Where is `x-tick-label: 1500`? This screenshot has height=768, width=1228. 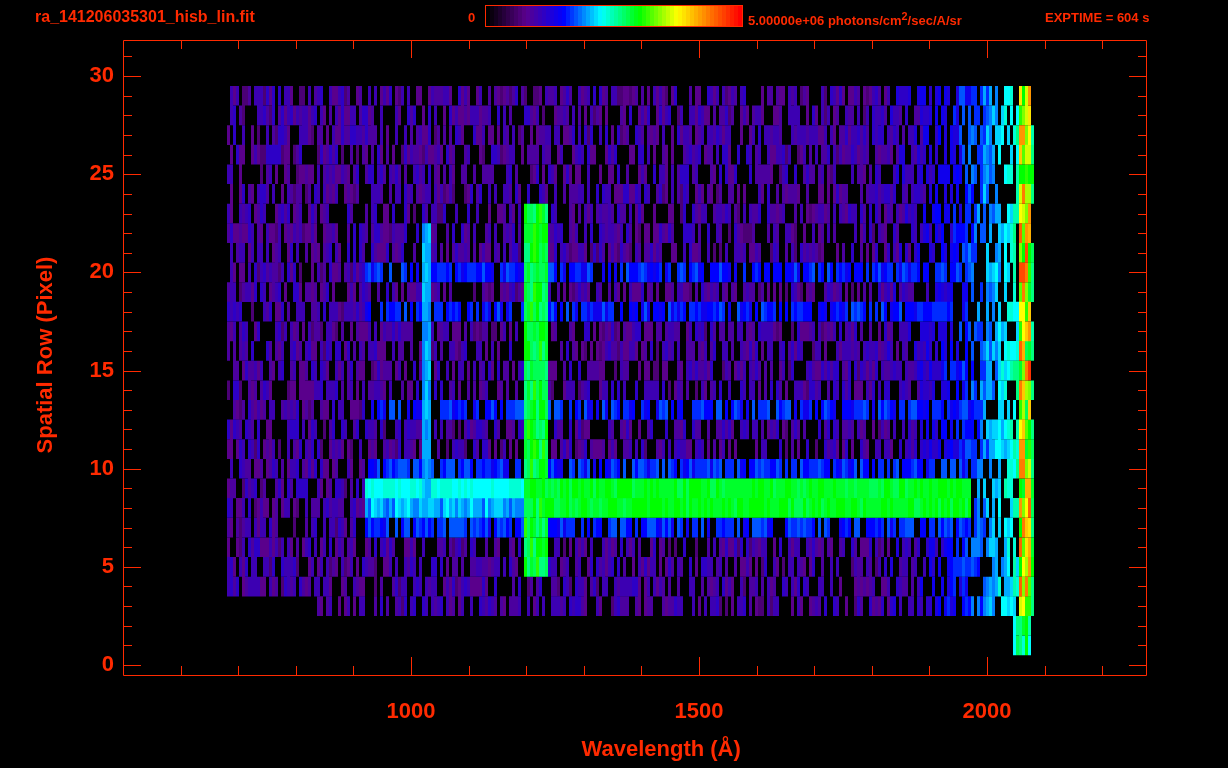 x-tick-label: 1500 is located at coordinates (699, 711).